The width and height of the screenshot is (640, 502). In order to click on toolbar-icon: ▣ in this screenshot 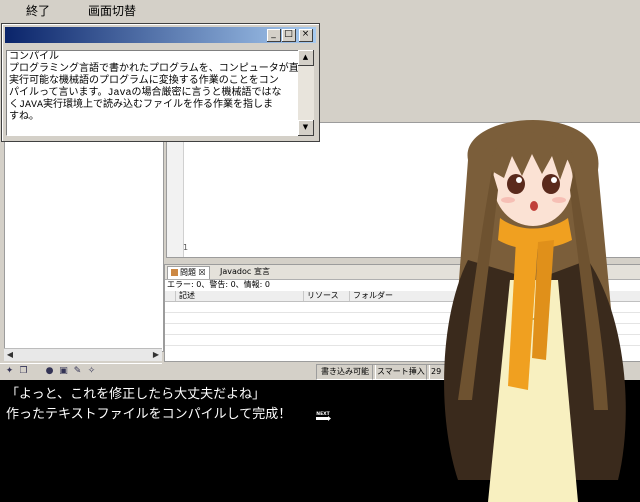, I will do `click(63, 371)`.